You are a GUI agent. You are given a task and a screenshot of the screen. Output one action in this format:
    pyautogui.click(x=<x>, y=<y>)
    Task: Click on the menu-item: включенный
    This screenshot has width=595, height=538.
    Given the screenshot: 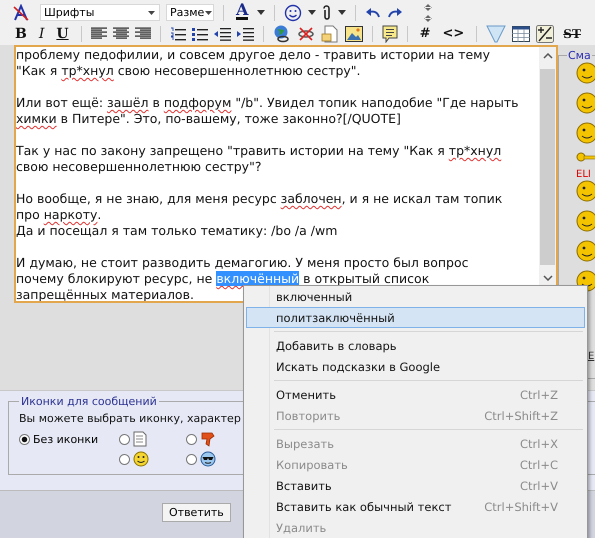 What is the action you would take?
    pyautogui.click(x=415, y=296)
    